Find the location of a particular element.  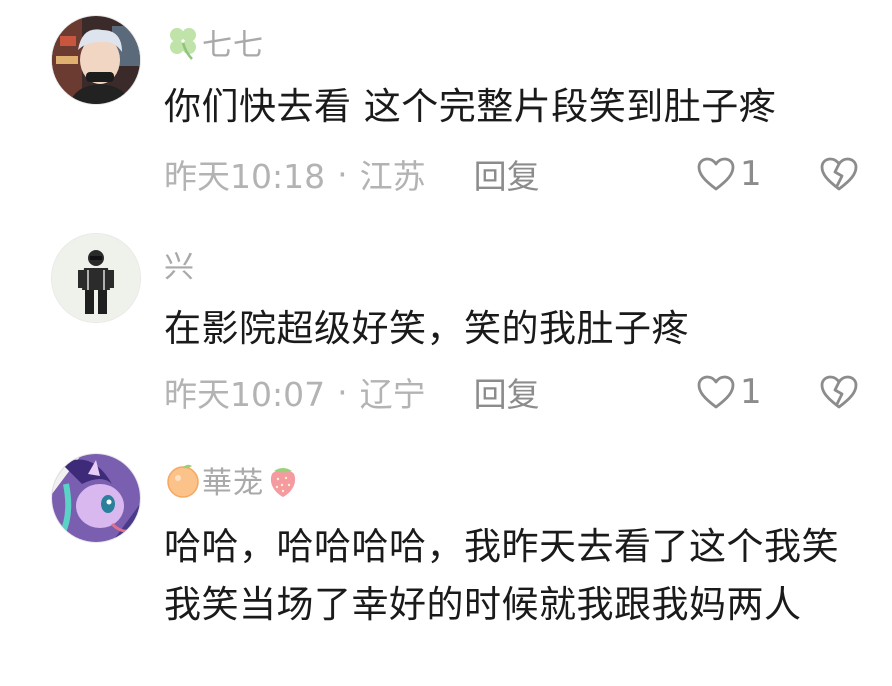

comment-text: 哈哈，哈哈哈哈，我昨天去看了这个我笑我笑当场了幸好的时候就我跟我妈两人 is located at coordinates (501, 575).